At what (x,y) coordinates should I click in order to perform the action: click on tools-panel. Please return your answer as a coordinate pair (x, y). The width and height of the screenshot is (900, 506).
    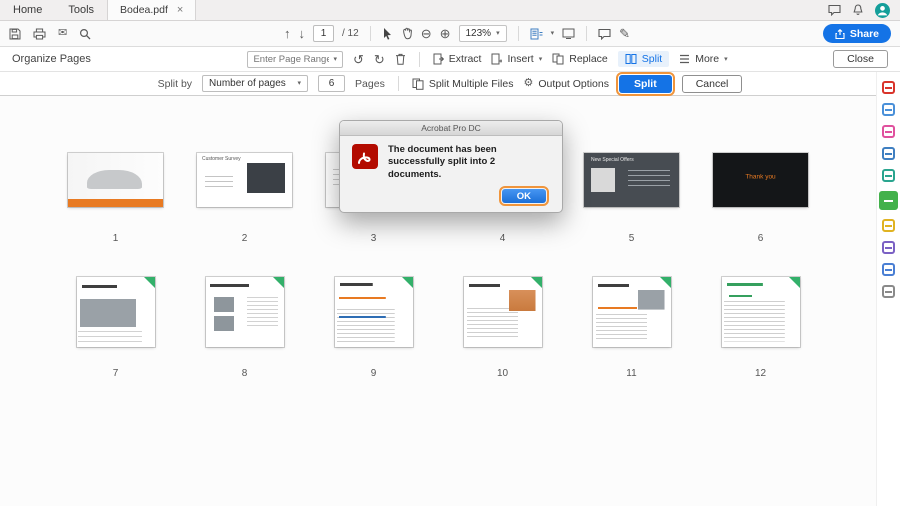
    Looking at the image, I should click on (888, 289).